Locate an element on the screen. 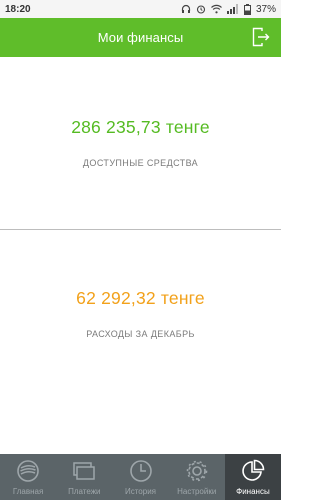 This screenshot has height=500, width=320. app-header: Мои финансы is located at coordinates (140, 37).